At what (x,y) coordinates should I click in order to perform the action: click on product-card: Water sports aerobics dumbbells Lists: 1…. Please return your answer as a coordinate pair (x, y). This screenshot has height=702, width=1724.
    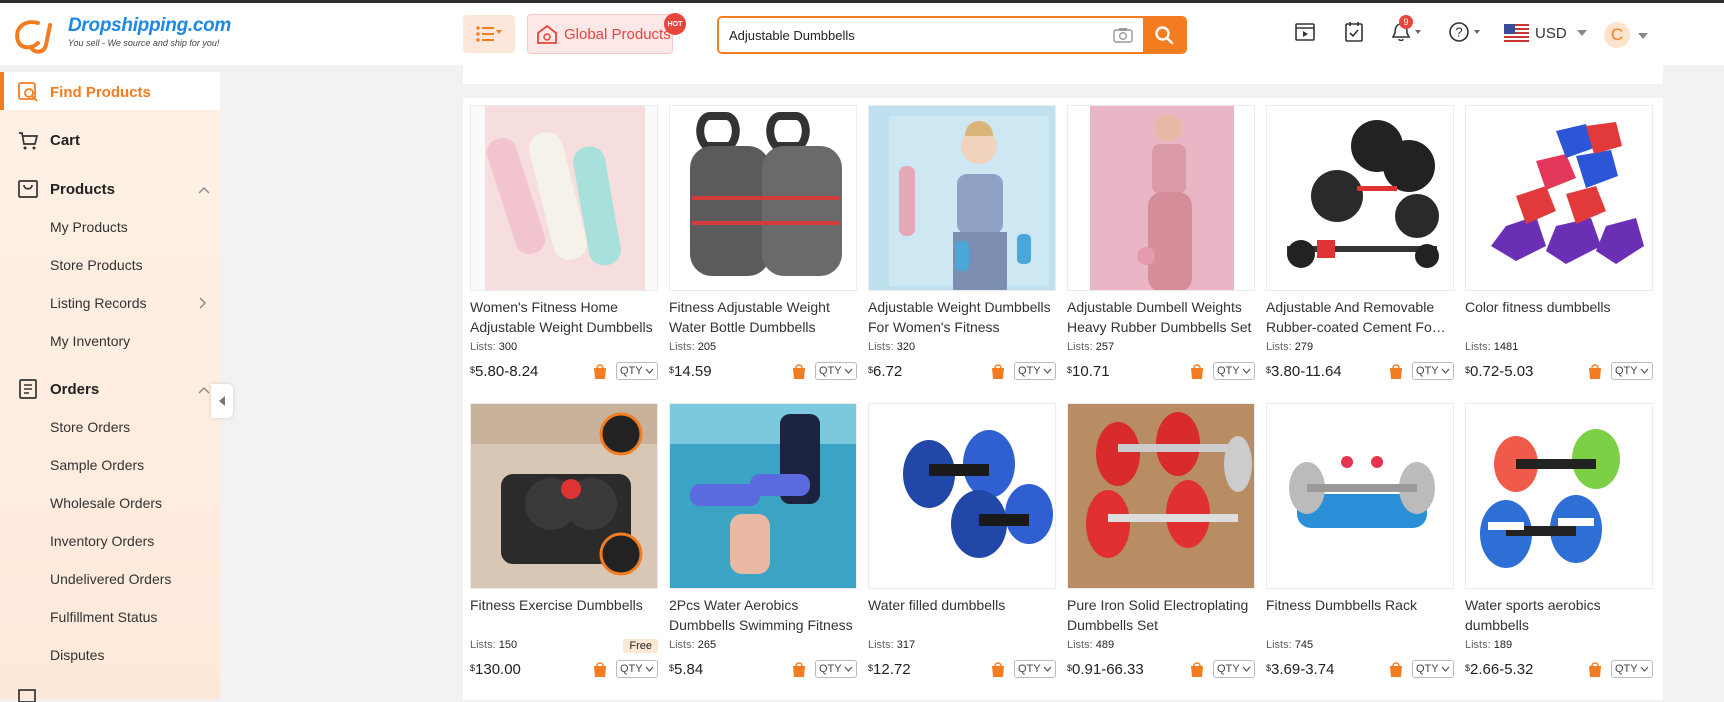
    Looking at the image, I should click on (1559, 541).